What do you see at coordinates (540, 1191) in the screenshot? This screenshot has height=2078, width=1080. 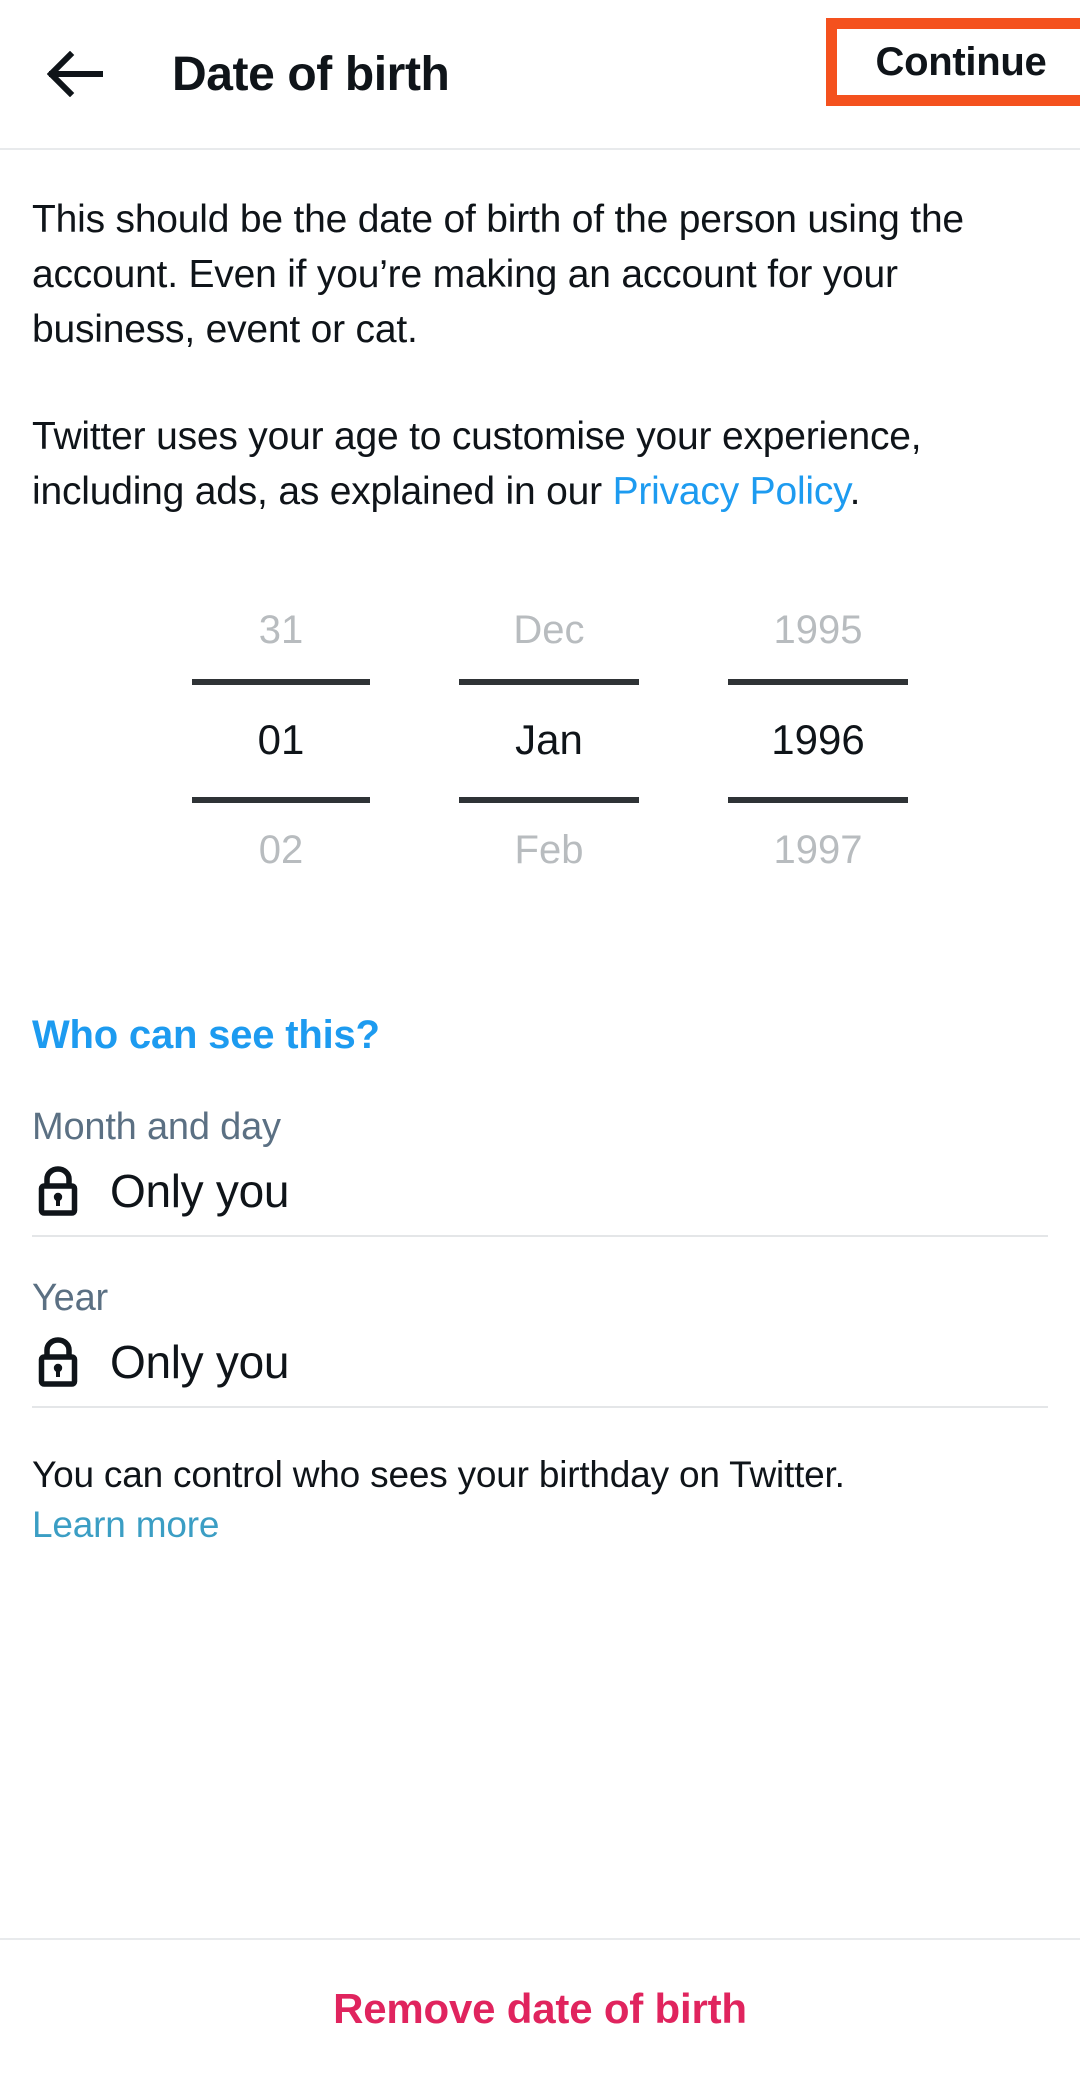 I see `visibility-value-month-day-group: Only you` at bounding box center [540, 1191].